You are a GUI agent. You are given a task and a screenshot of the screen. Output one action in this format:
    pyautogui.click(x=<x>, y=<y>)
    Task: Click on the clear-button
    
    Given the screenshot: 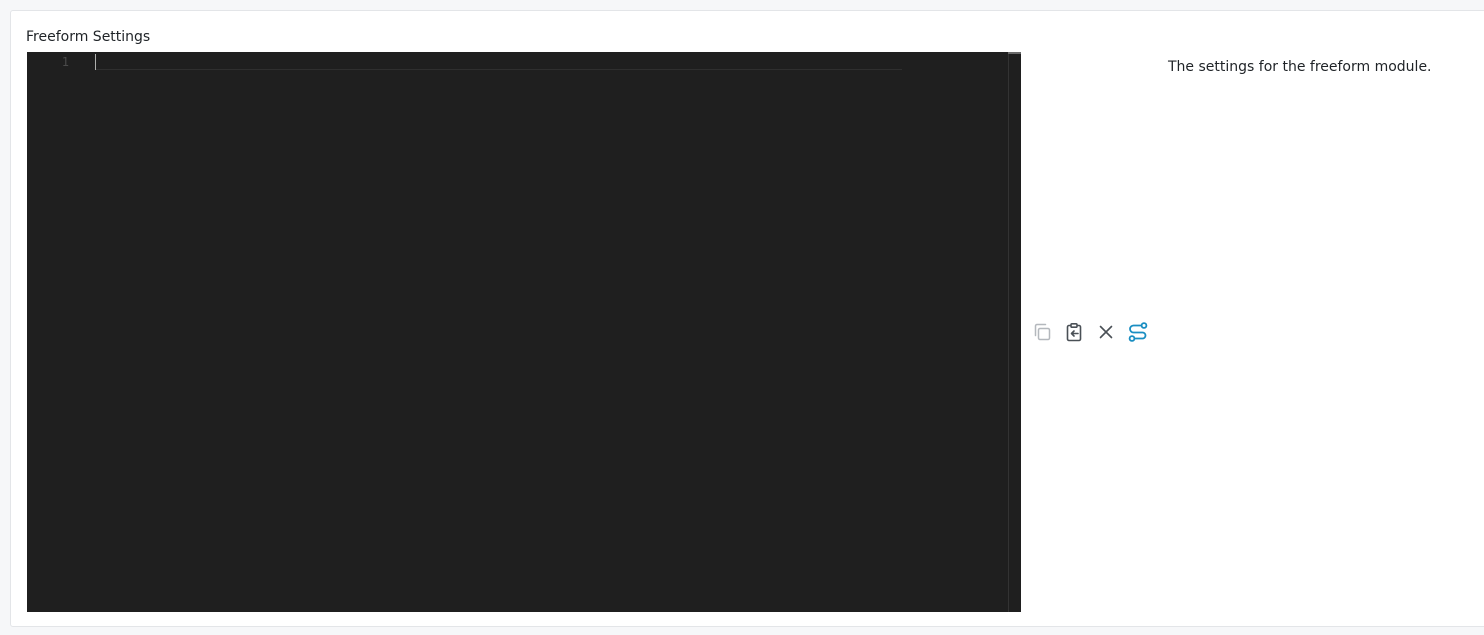 What is the action you would take?
    pyautogui.click(x=1106, y=332)
    